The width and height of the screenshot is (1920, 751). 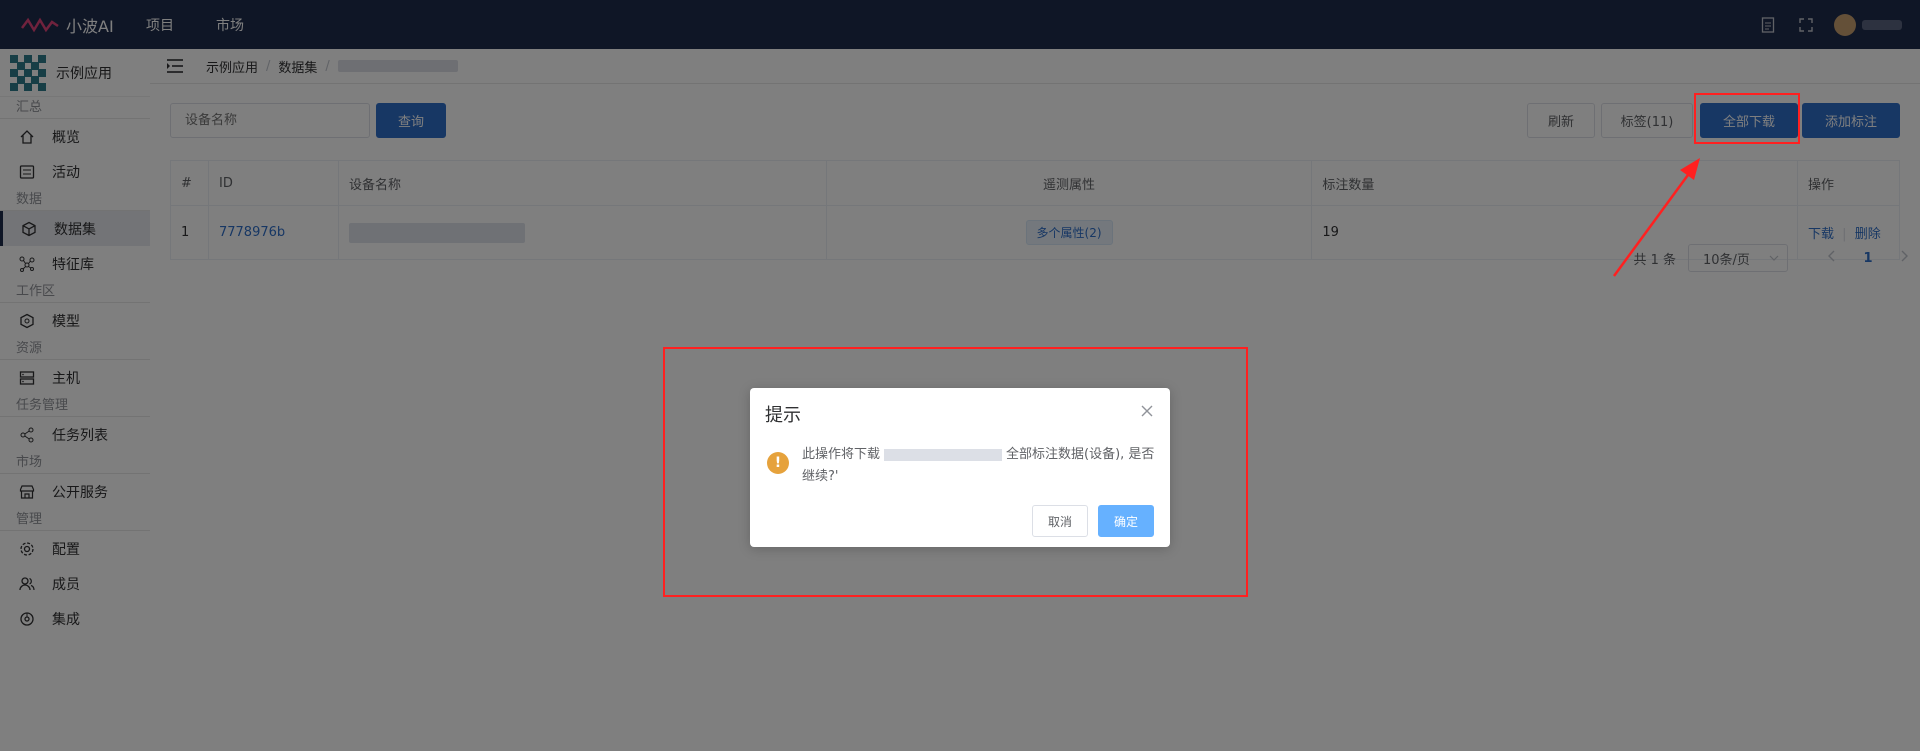 What do you see at coordinates (1747, 118) in the screenshot?
I see `annotation-box-download-all` at bounding box center [1747, 118].